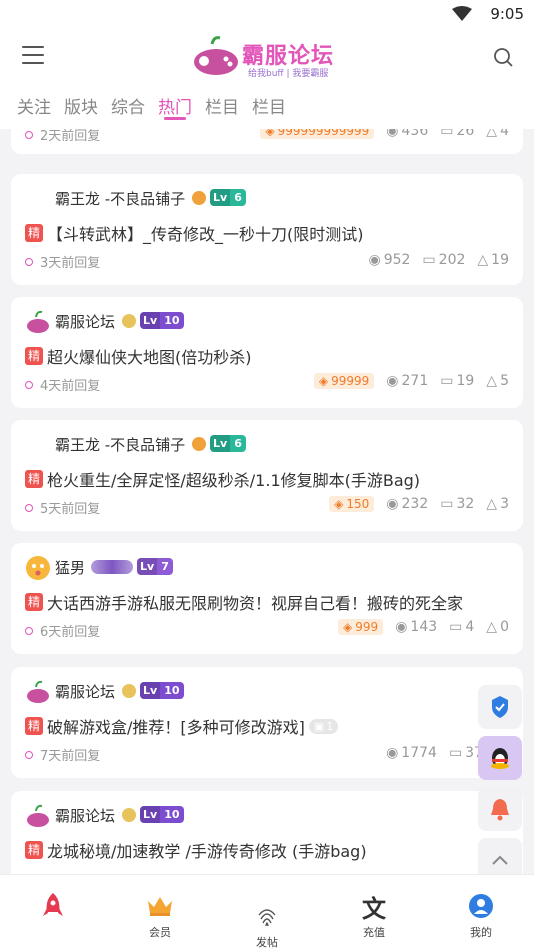 This screenshot has height=949, width=534. Describe the element at coordinates (81, 105) in the screenshot. I see `tab-sections: 版块` at that location.